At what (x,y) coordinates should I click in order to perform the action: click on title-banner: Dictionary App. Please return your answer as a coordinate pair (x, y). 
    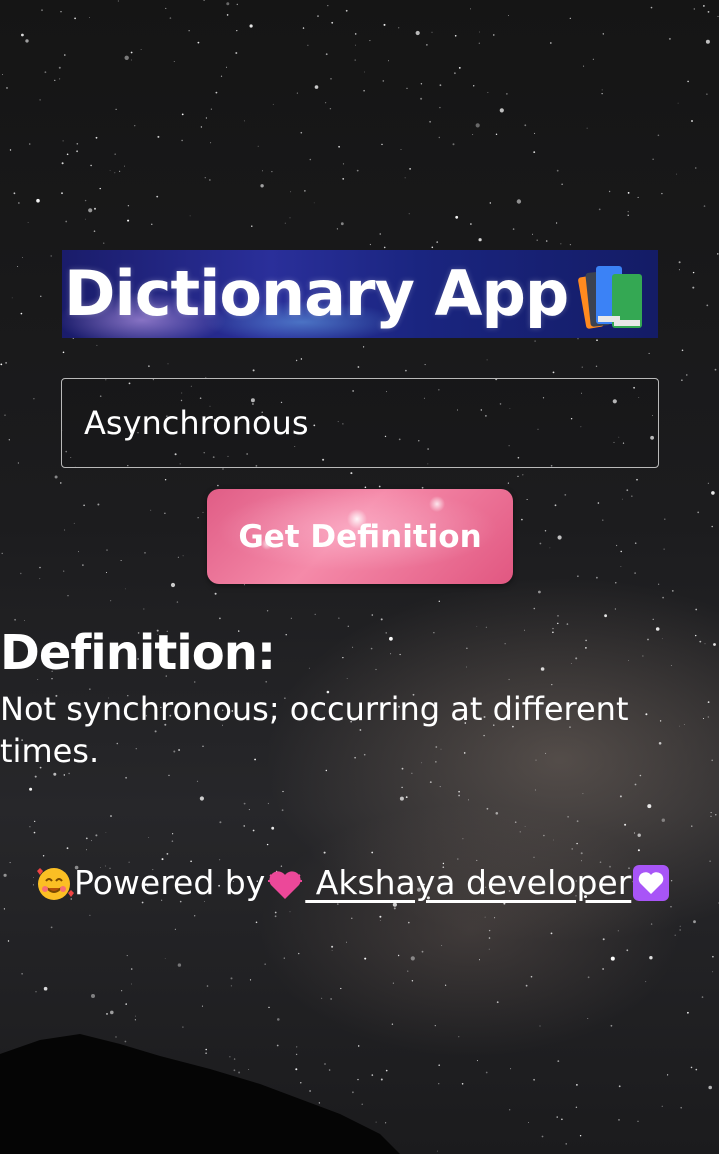
    Looking at the image, I should click on (360, 294).